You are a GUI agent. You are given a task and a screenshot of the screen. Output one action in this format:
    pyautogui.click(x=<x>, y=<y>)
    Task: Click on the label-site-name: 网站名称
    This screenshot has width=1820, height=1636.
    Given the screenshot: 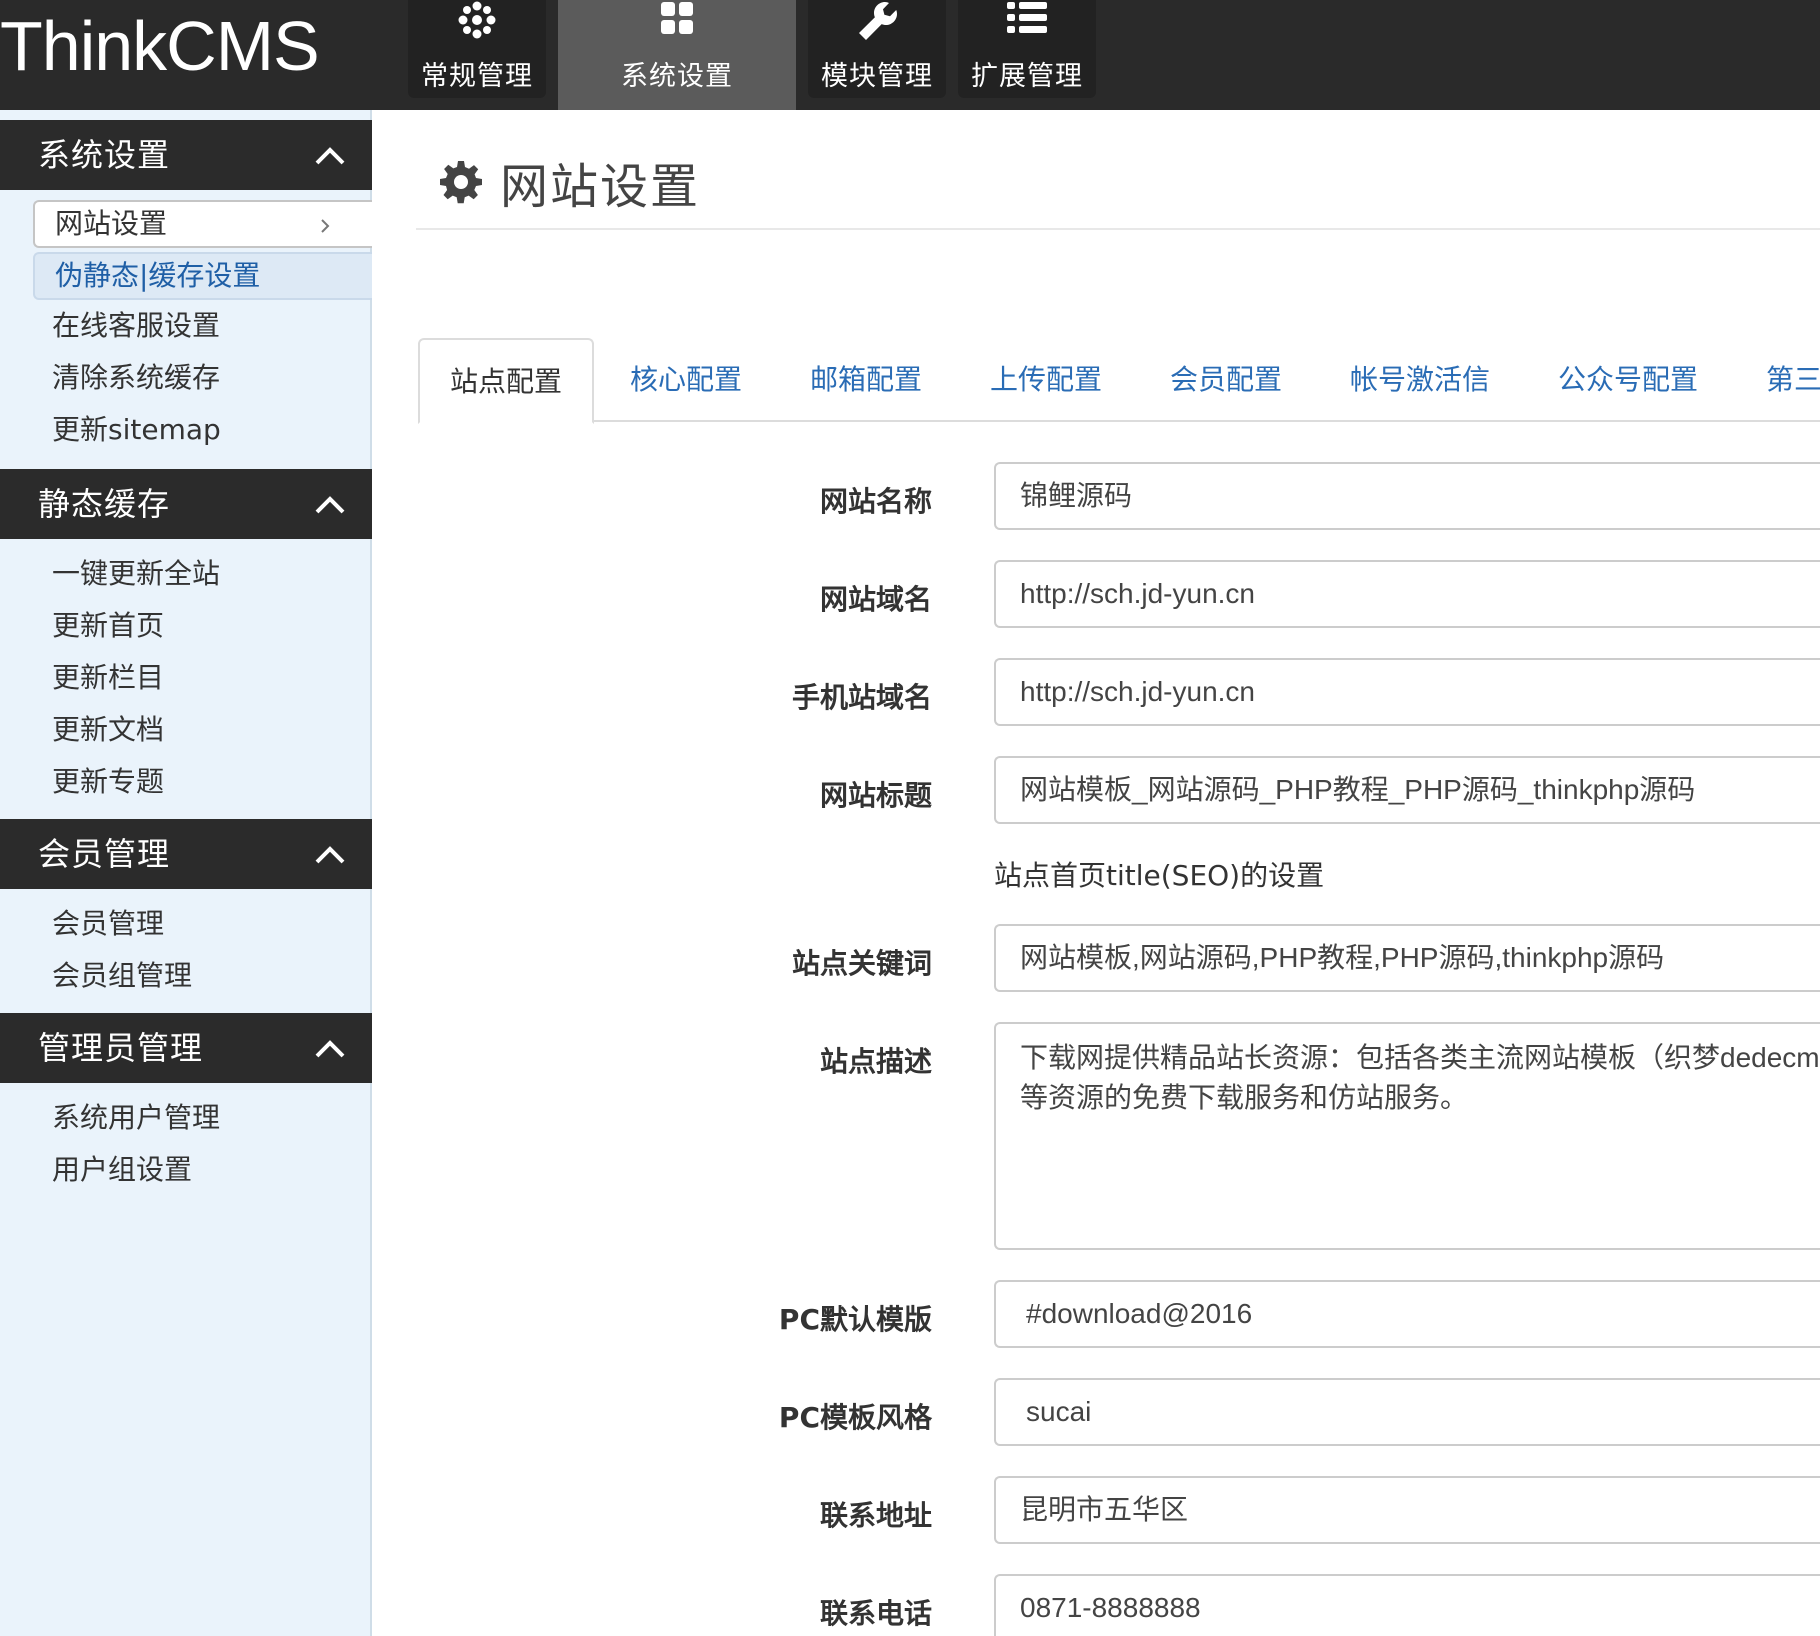 What is the action you would take?
    pyautogui.click(x=875, y=501)
    